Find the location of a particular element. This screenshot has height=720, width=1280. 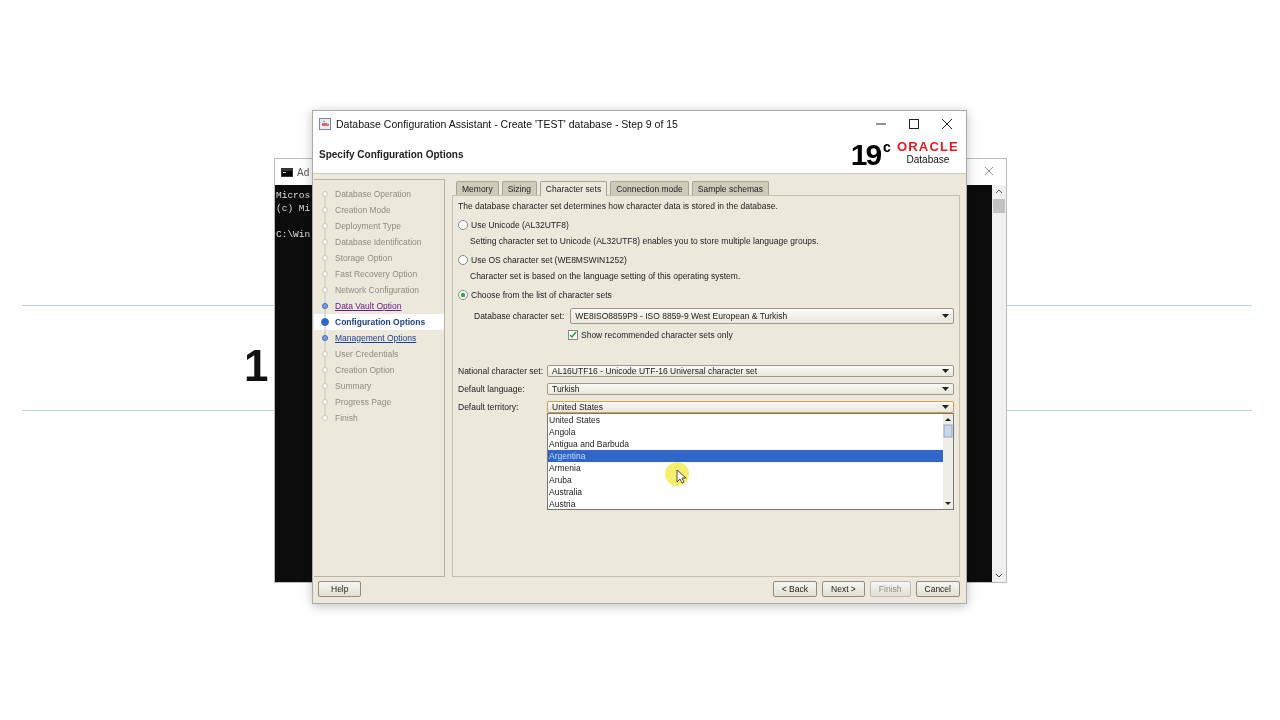

window-title: Database Configuration Assistant - Create 'TEST' database - Step 9 of 15 is located at coordinates (507, 123).